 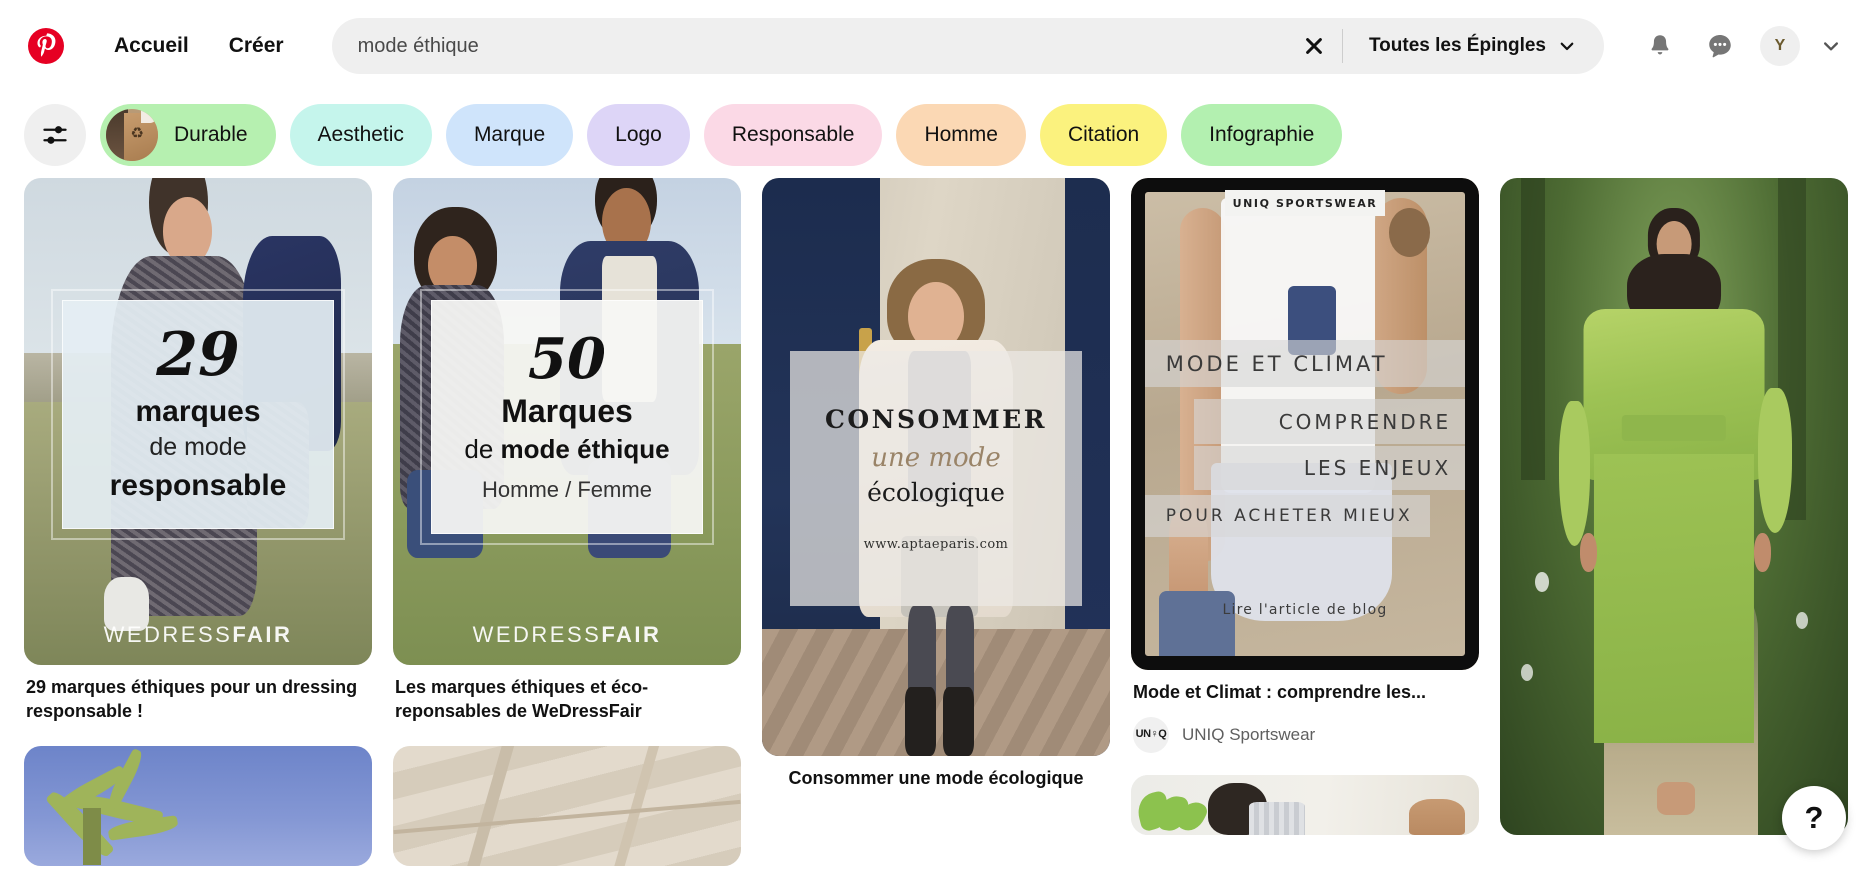 I want to click on overlay-line-1: Marques, so click(x=567, y=410).